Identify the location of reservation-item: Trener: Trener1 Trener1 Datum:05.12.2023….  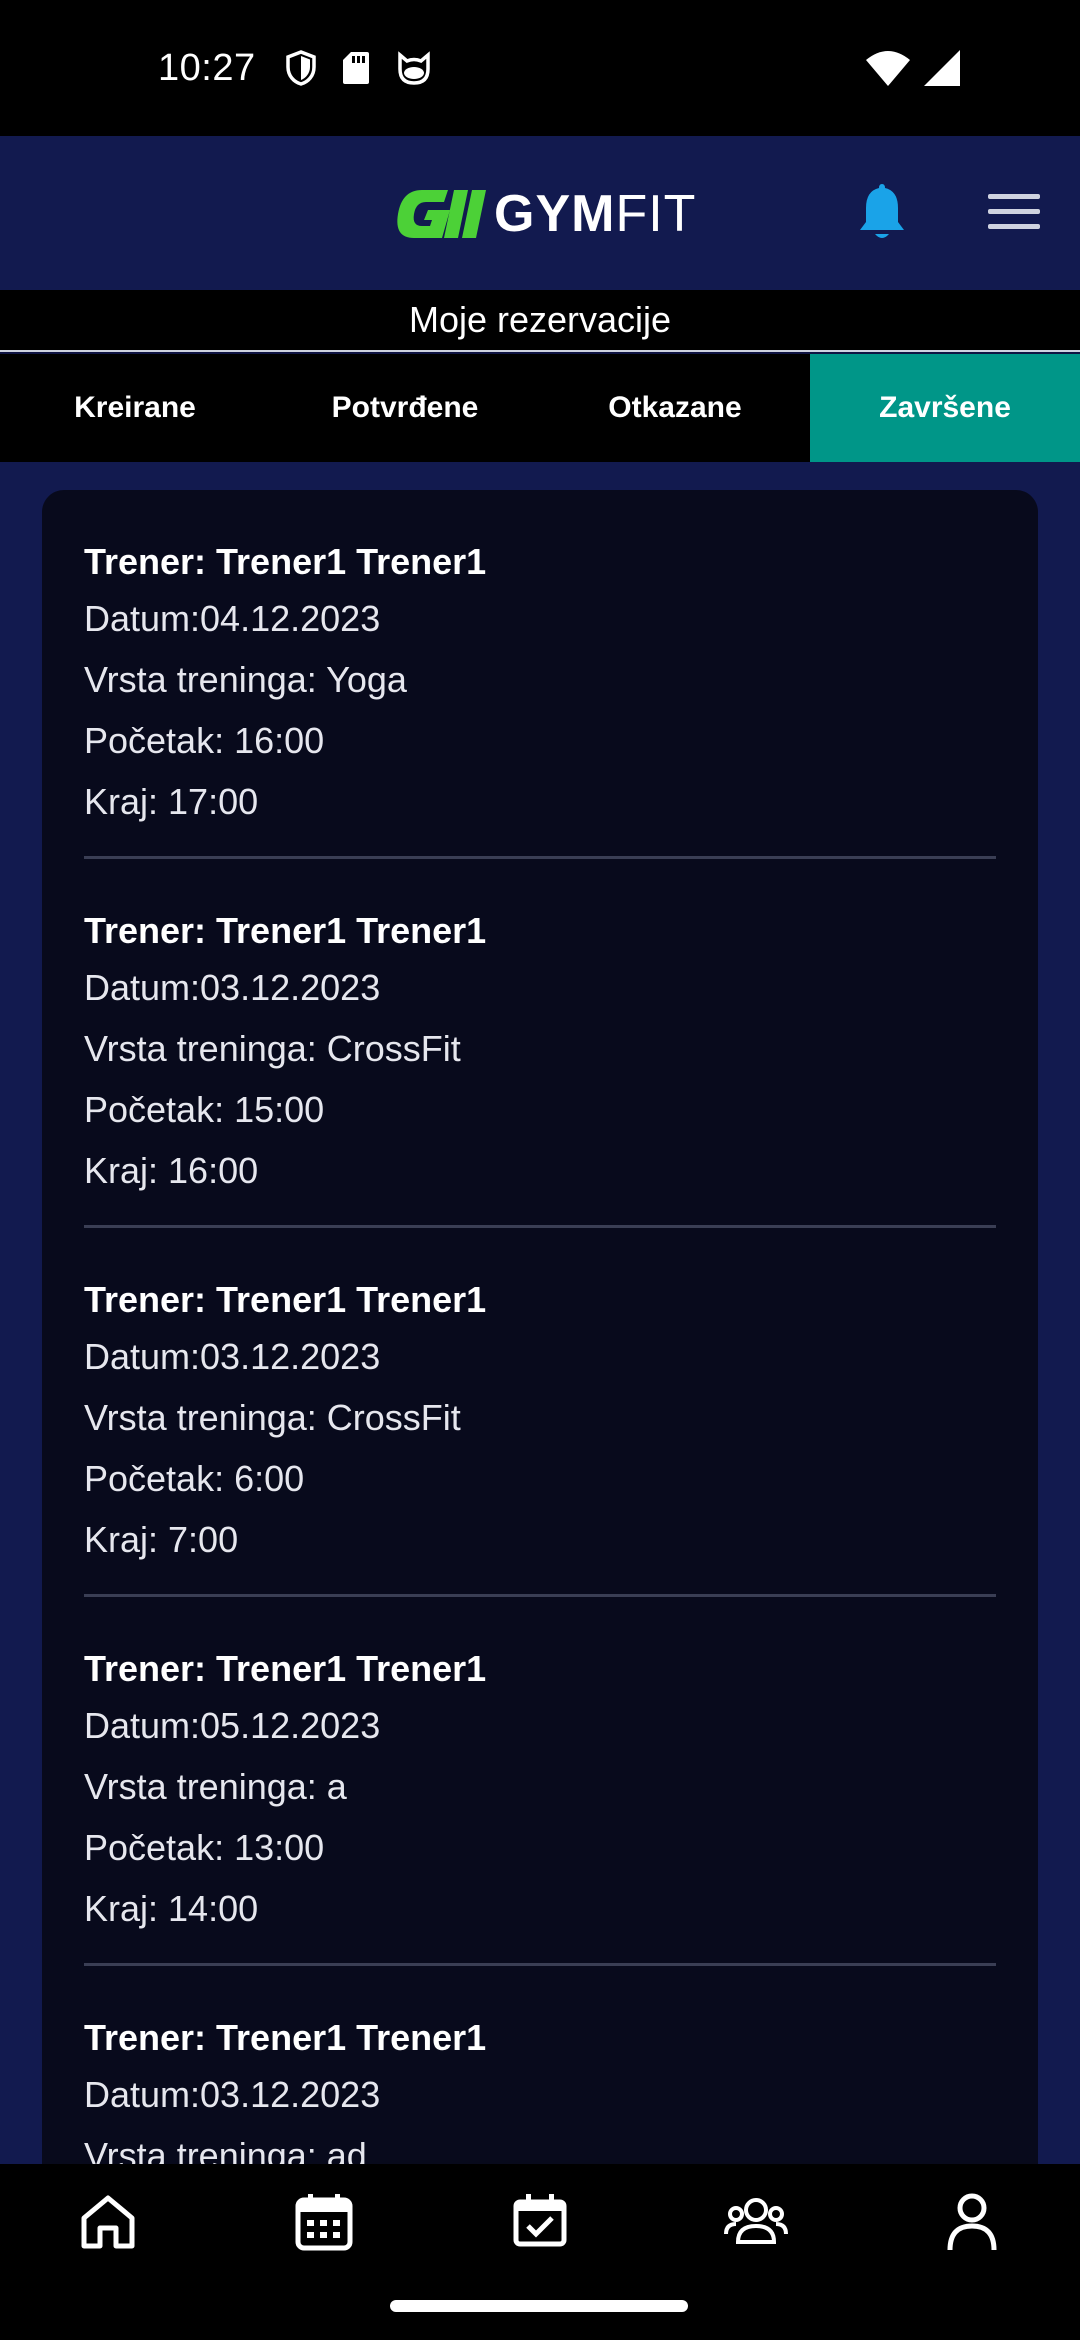
(540, 1781).